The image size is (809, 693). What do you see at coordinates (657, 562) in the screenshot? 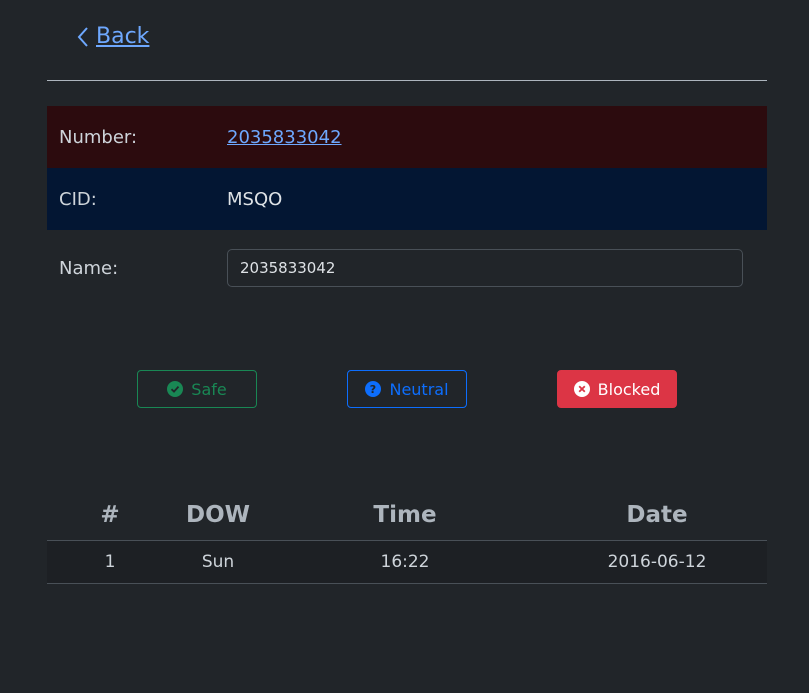
I see `cell-date: 2016-06-12` at bounding box center [657, 562].